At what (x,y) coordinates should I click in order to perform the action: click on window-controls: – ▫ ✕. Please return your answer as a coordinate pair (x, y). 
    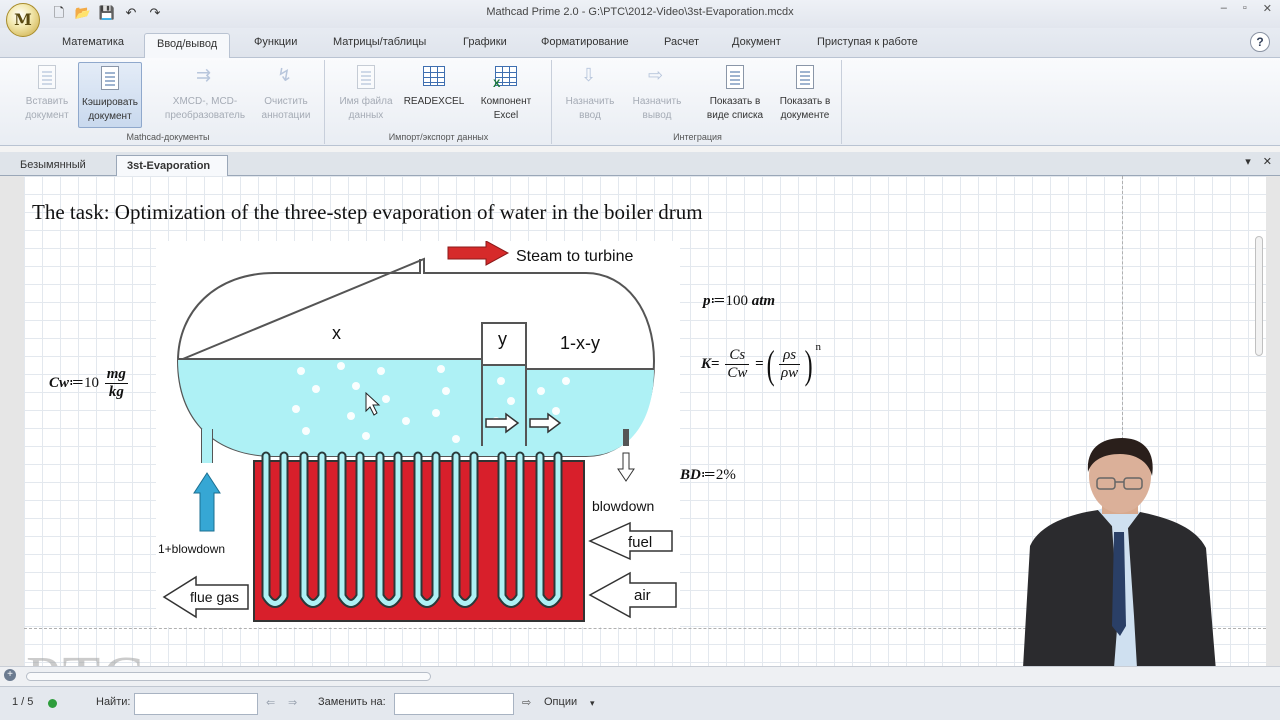
    Looking at the image, I should click on (1246, 8).